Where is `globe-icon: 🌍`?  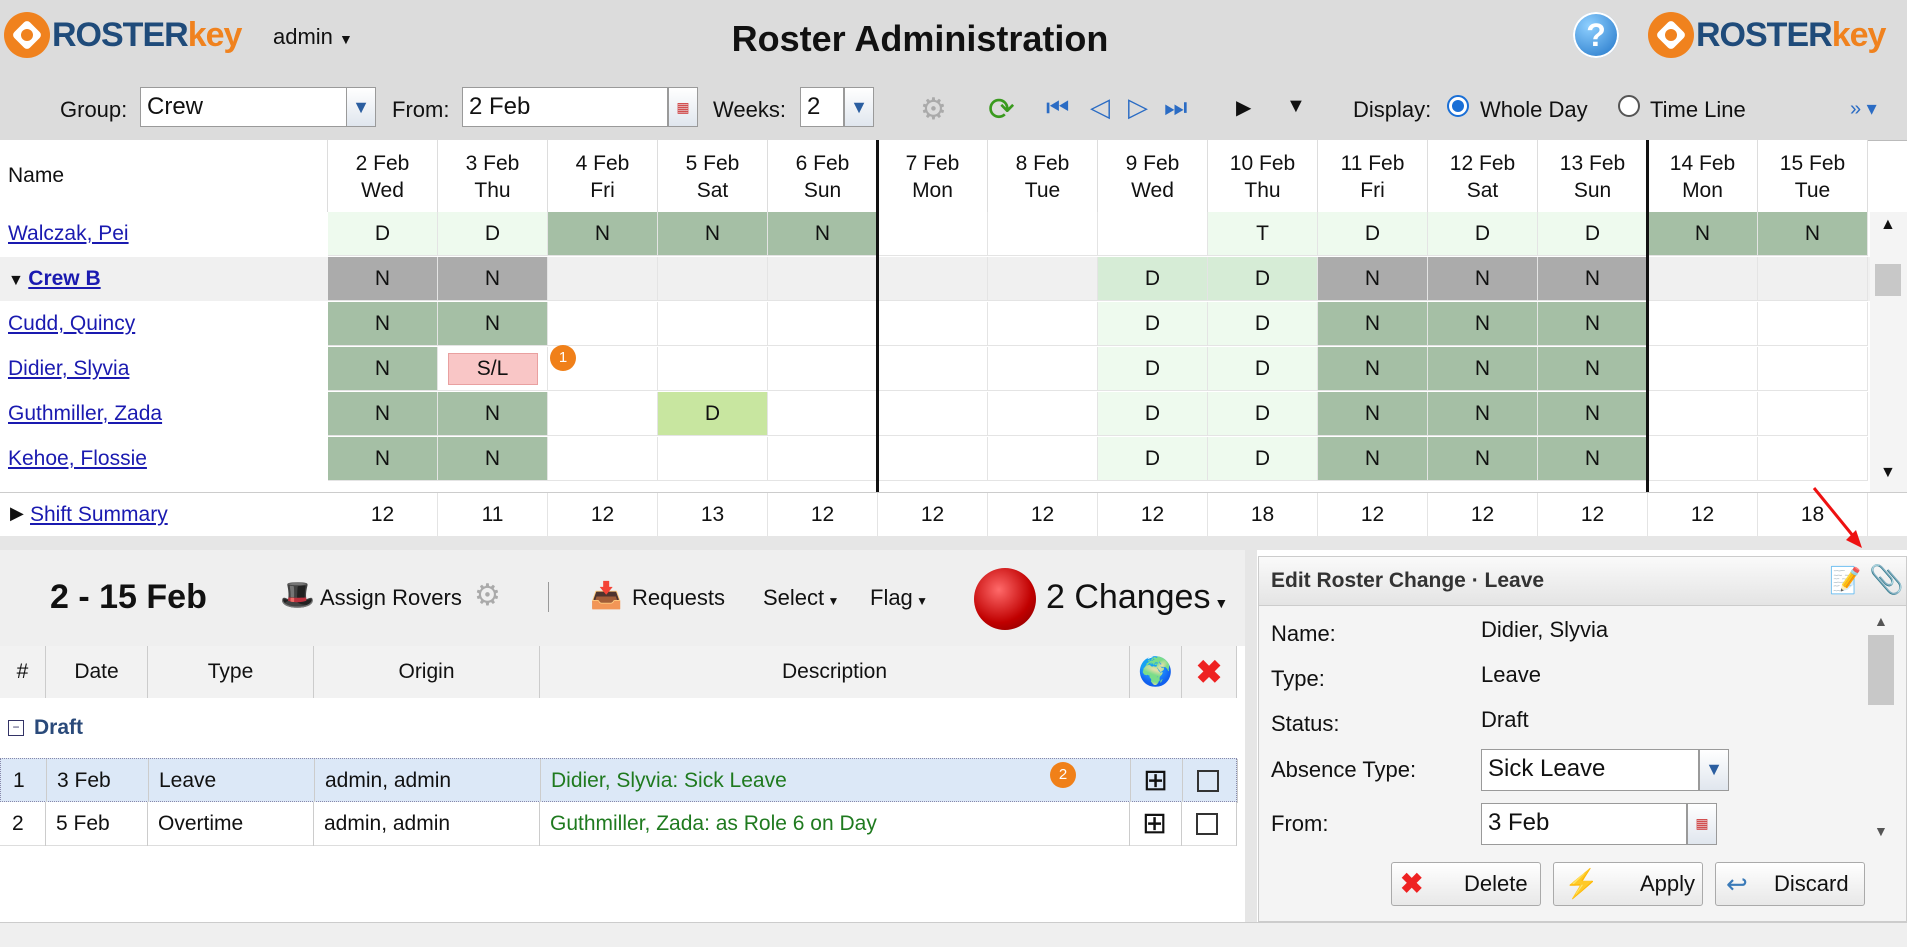 globe-icon: 🌍 is located at coordinates (1156, 672).